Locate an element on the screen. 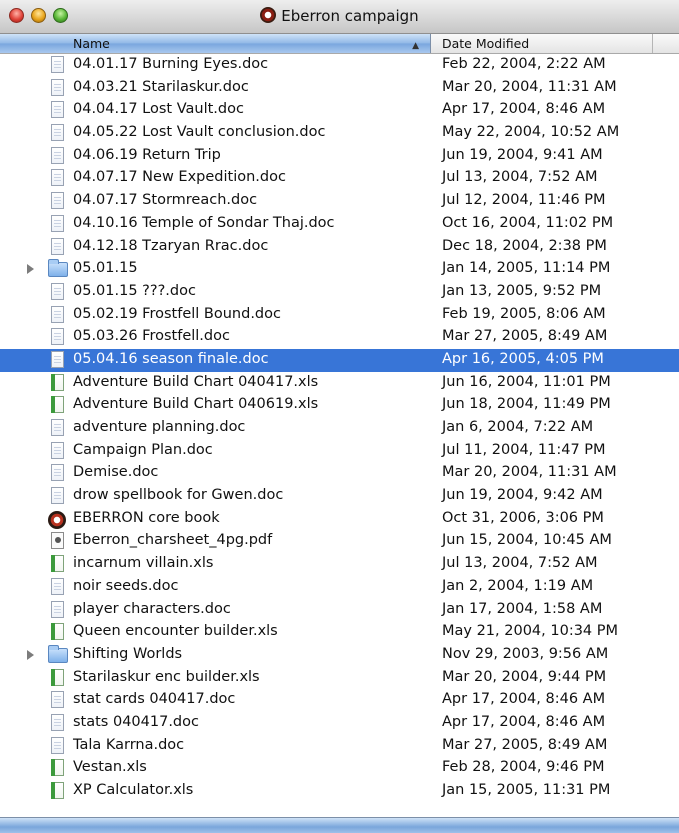 This screenshot has width=679, height=833. file-name: adventure planning.doc is located at coordinates (159, 427).